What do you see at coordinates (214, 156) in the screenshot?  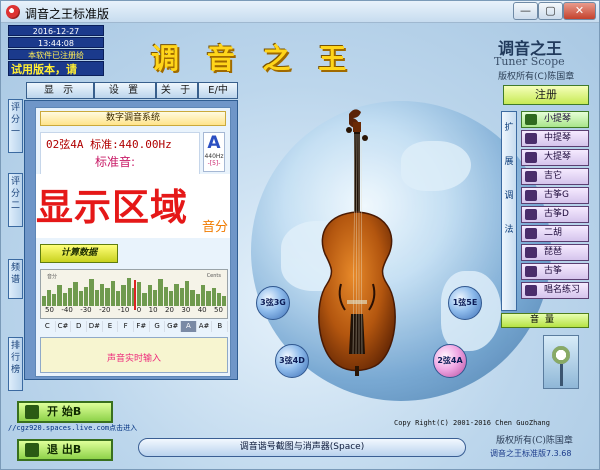 I see `note-frequency: 440Hz` at bounding box center [214, 156].